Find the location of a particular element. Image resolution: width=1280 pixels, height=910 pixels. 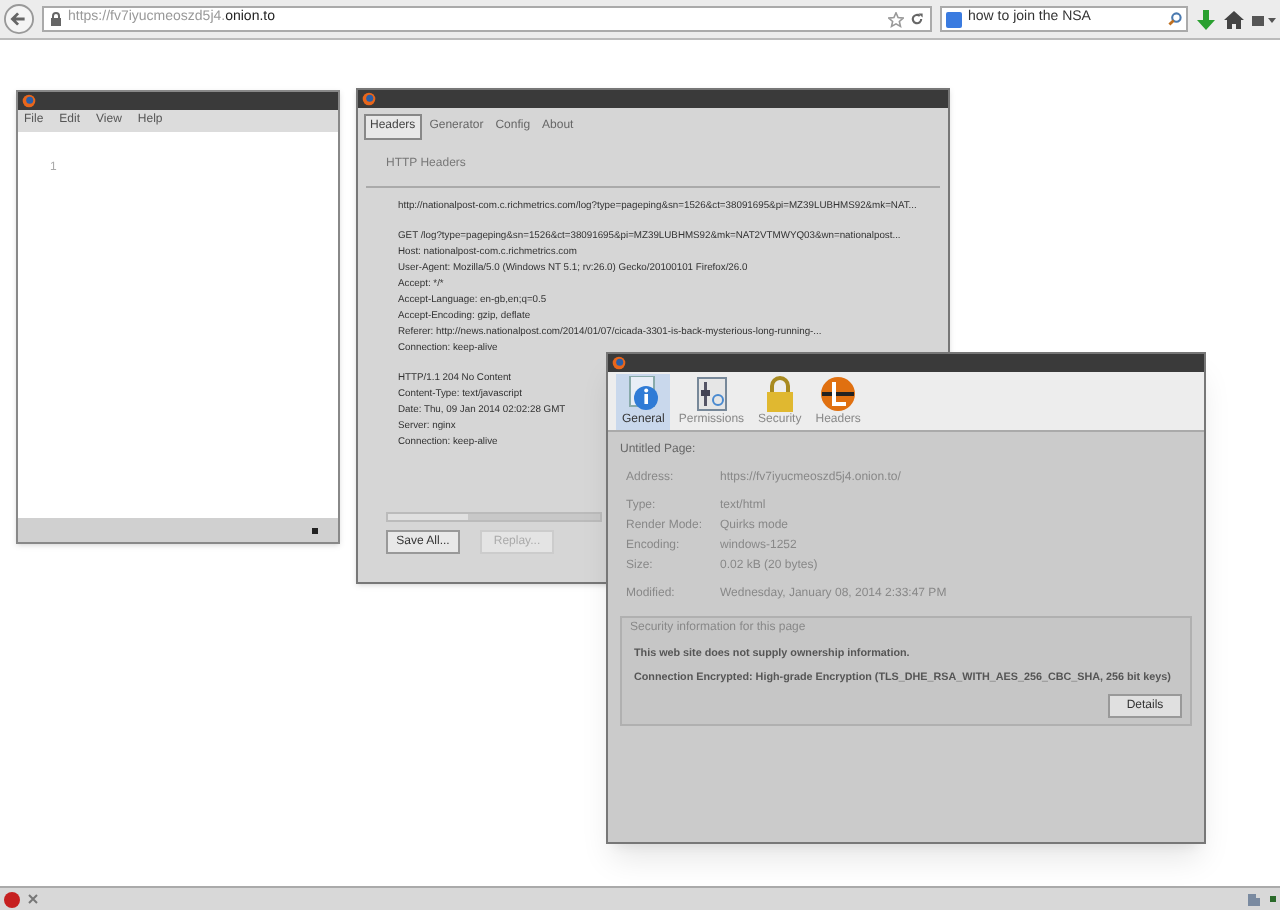

reload-icon is located at coordinates (917, 19).